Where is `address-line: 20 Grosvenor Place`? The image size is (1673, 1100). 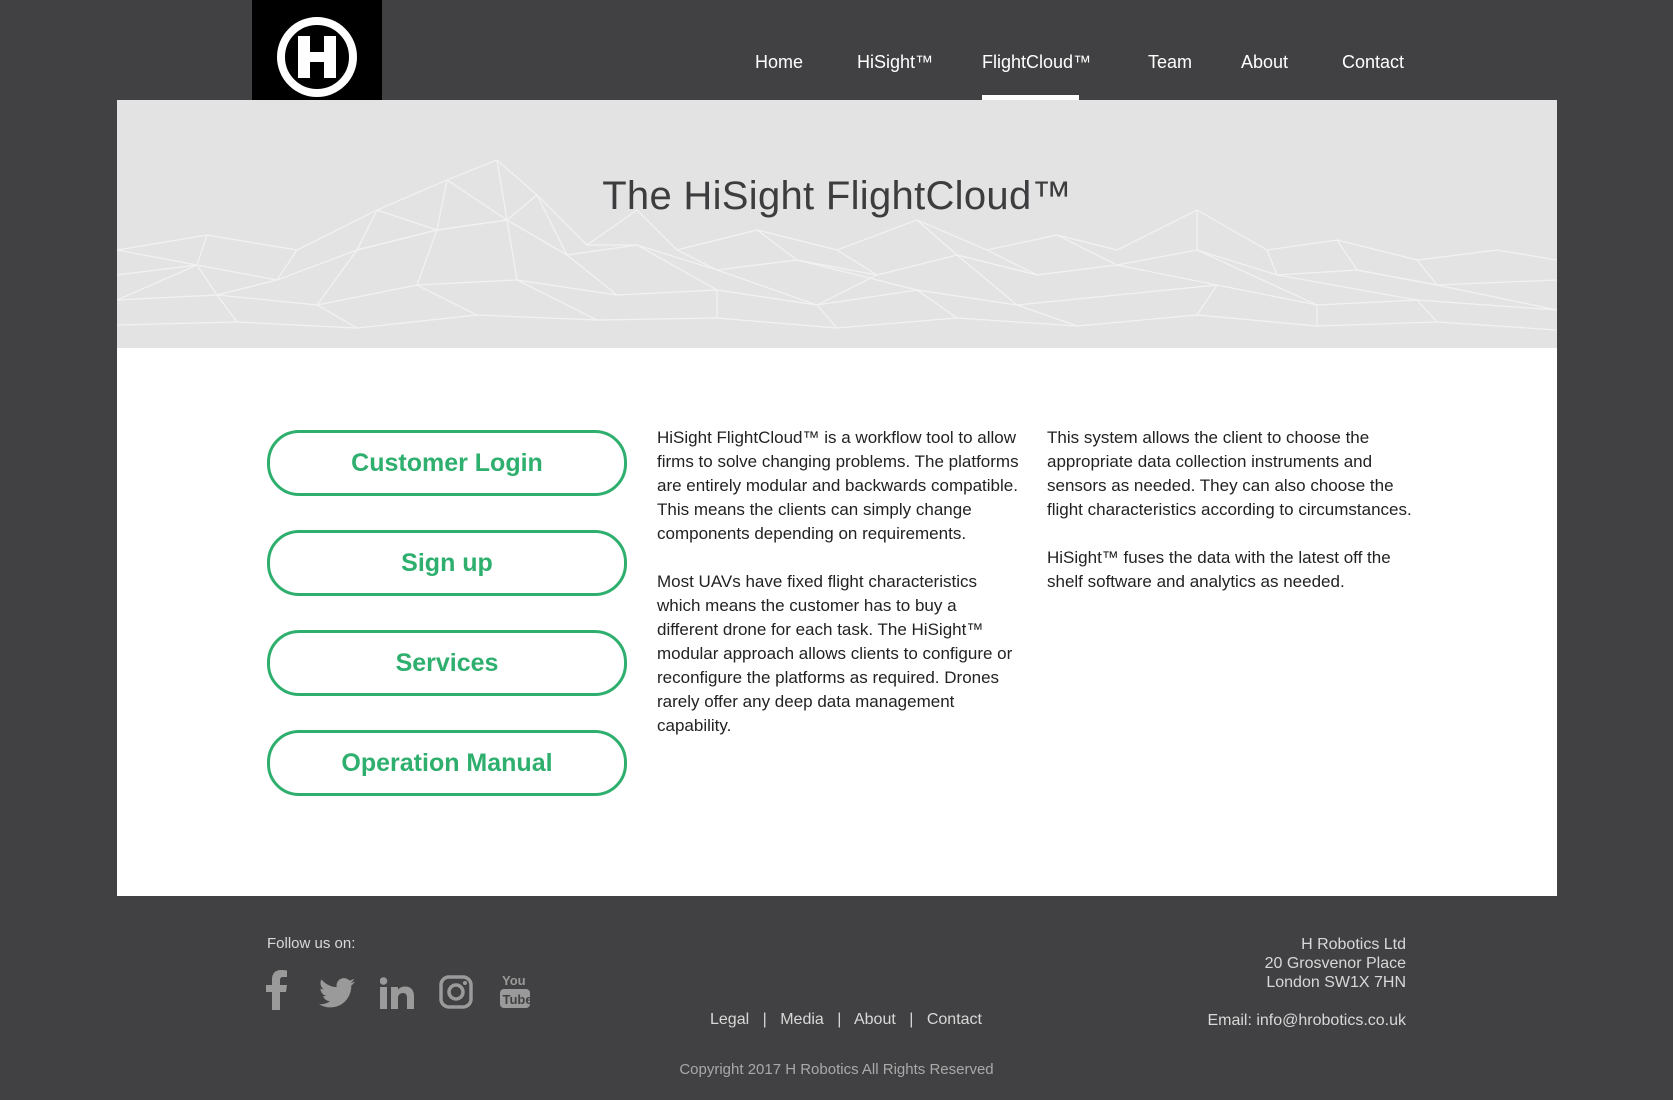
address-line: 20 Grosvenor Place is located at coordinates (1335, 963).